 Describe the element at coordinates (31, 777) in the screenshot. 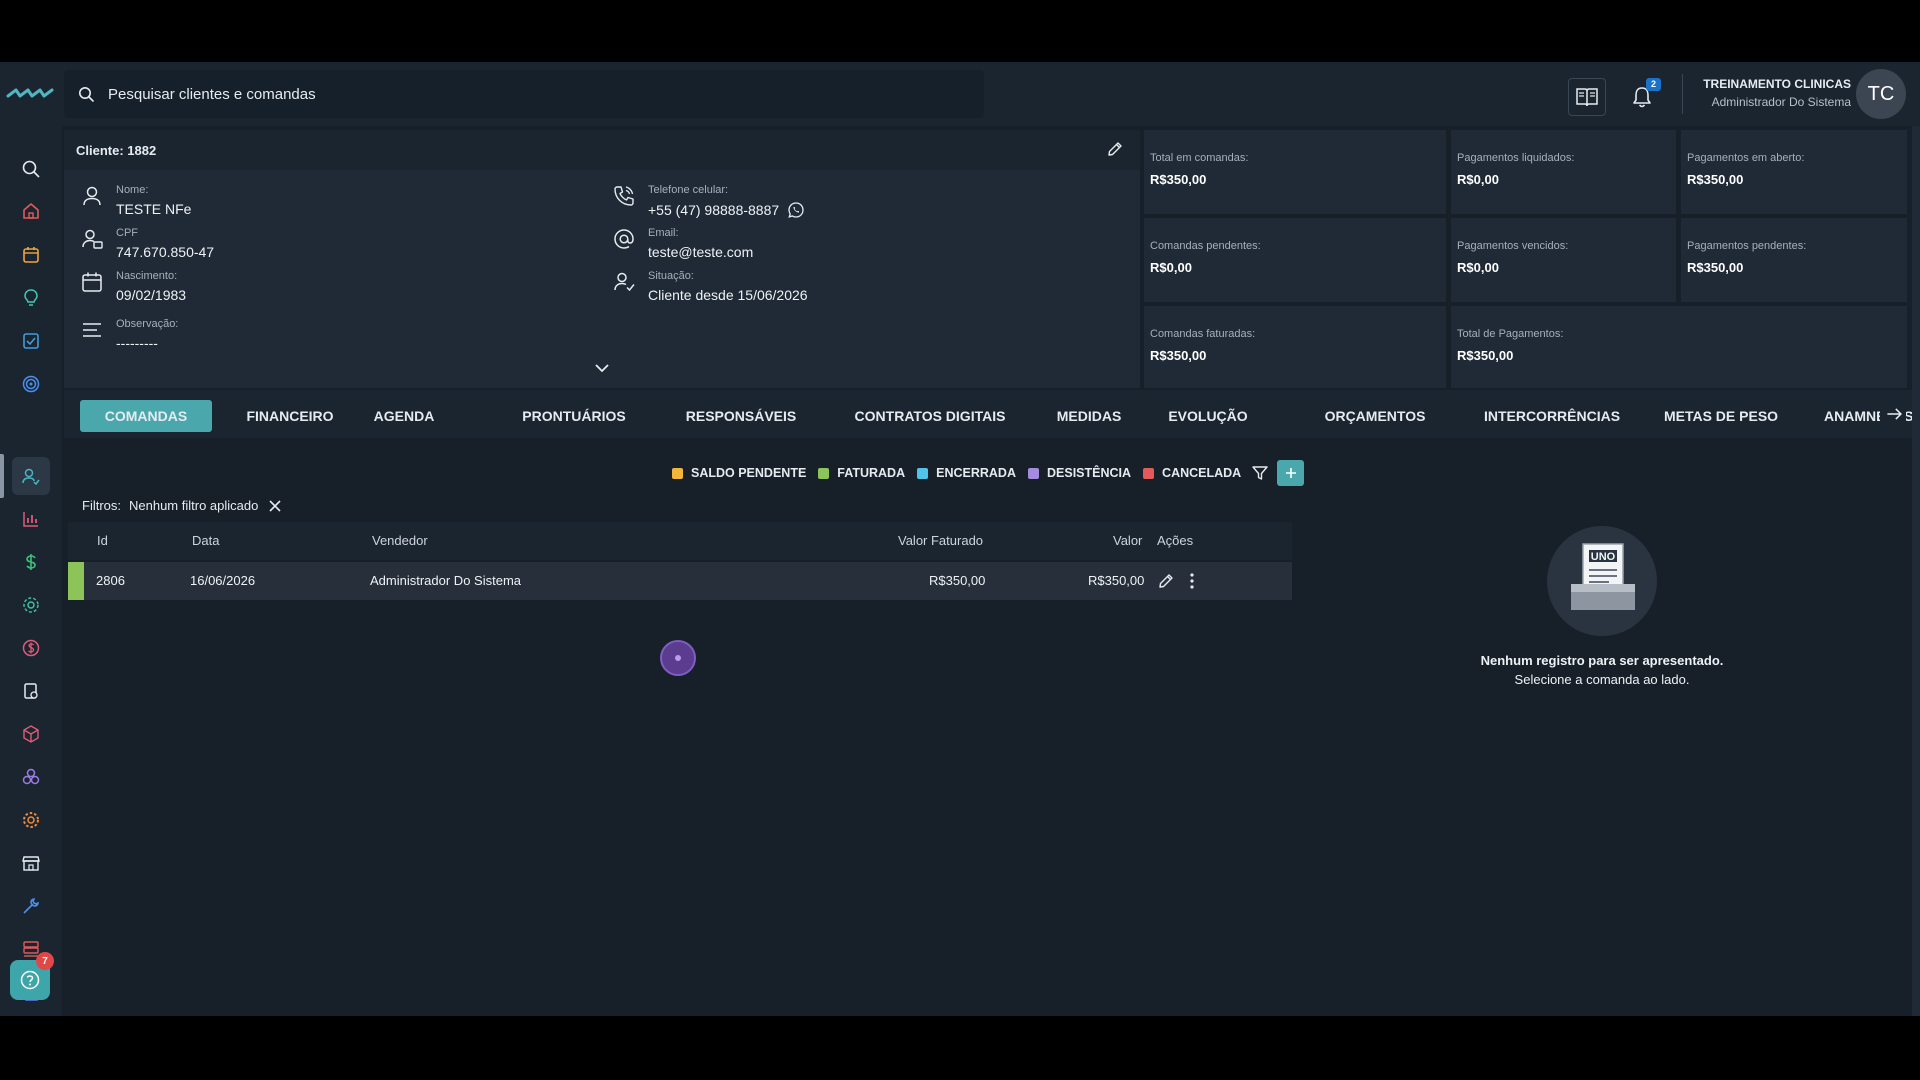

I see `sidebar-item-groups` at that location.